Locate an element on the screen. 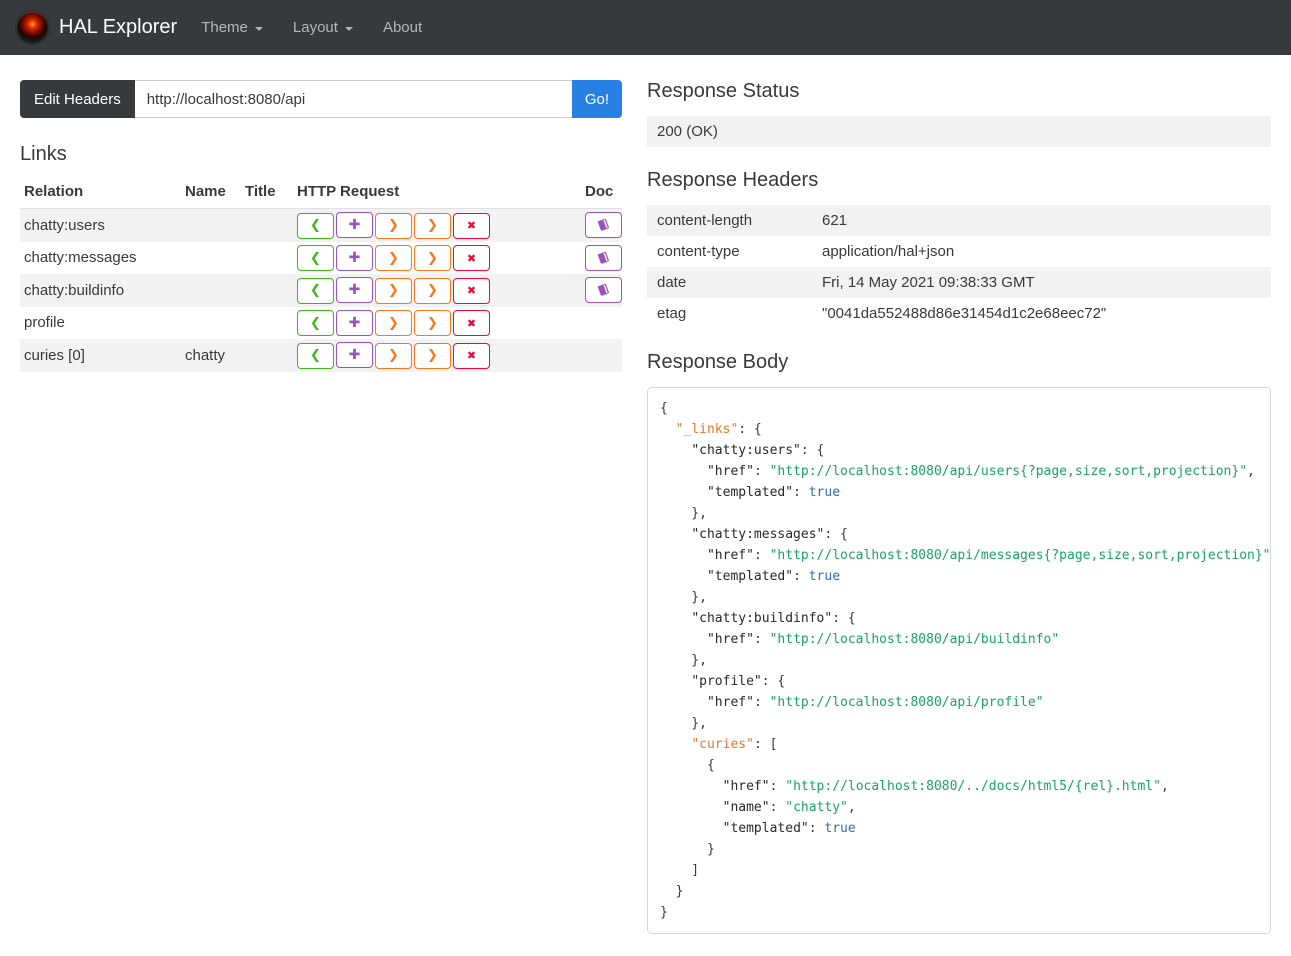  navbar-brand: HAL Explorer is located at coordinates (96, 27).